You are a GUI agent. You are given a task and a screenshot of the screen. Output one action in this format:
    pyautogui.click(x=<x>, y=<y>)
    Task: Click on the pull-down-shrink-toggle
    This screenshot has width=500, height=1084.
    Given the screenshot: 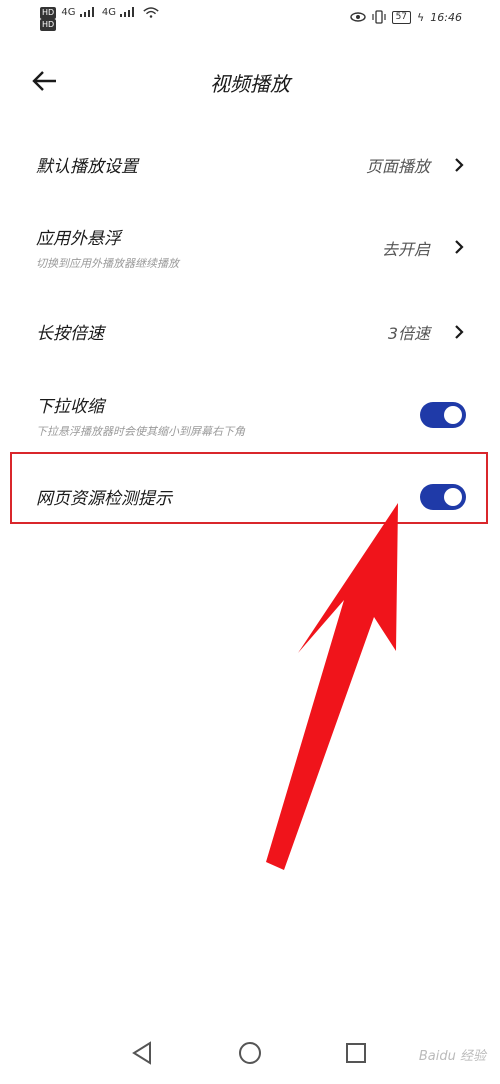 What is the action you would take?
    pyautogui.click(x=443, y=415)
    